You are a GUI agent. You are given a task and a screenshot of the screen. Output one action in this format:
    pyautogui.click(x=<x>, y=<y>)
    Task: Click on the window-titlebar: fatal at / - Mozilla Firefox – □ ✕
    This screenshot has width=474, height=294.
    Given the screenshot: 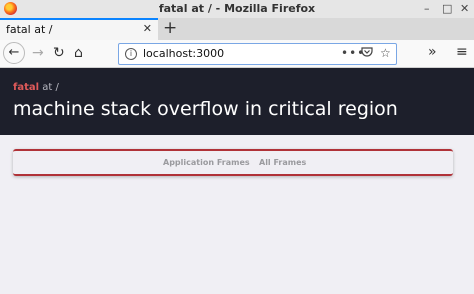 What is the action you would take?
    pyautogui.click(x=237, y=9)
    